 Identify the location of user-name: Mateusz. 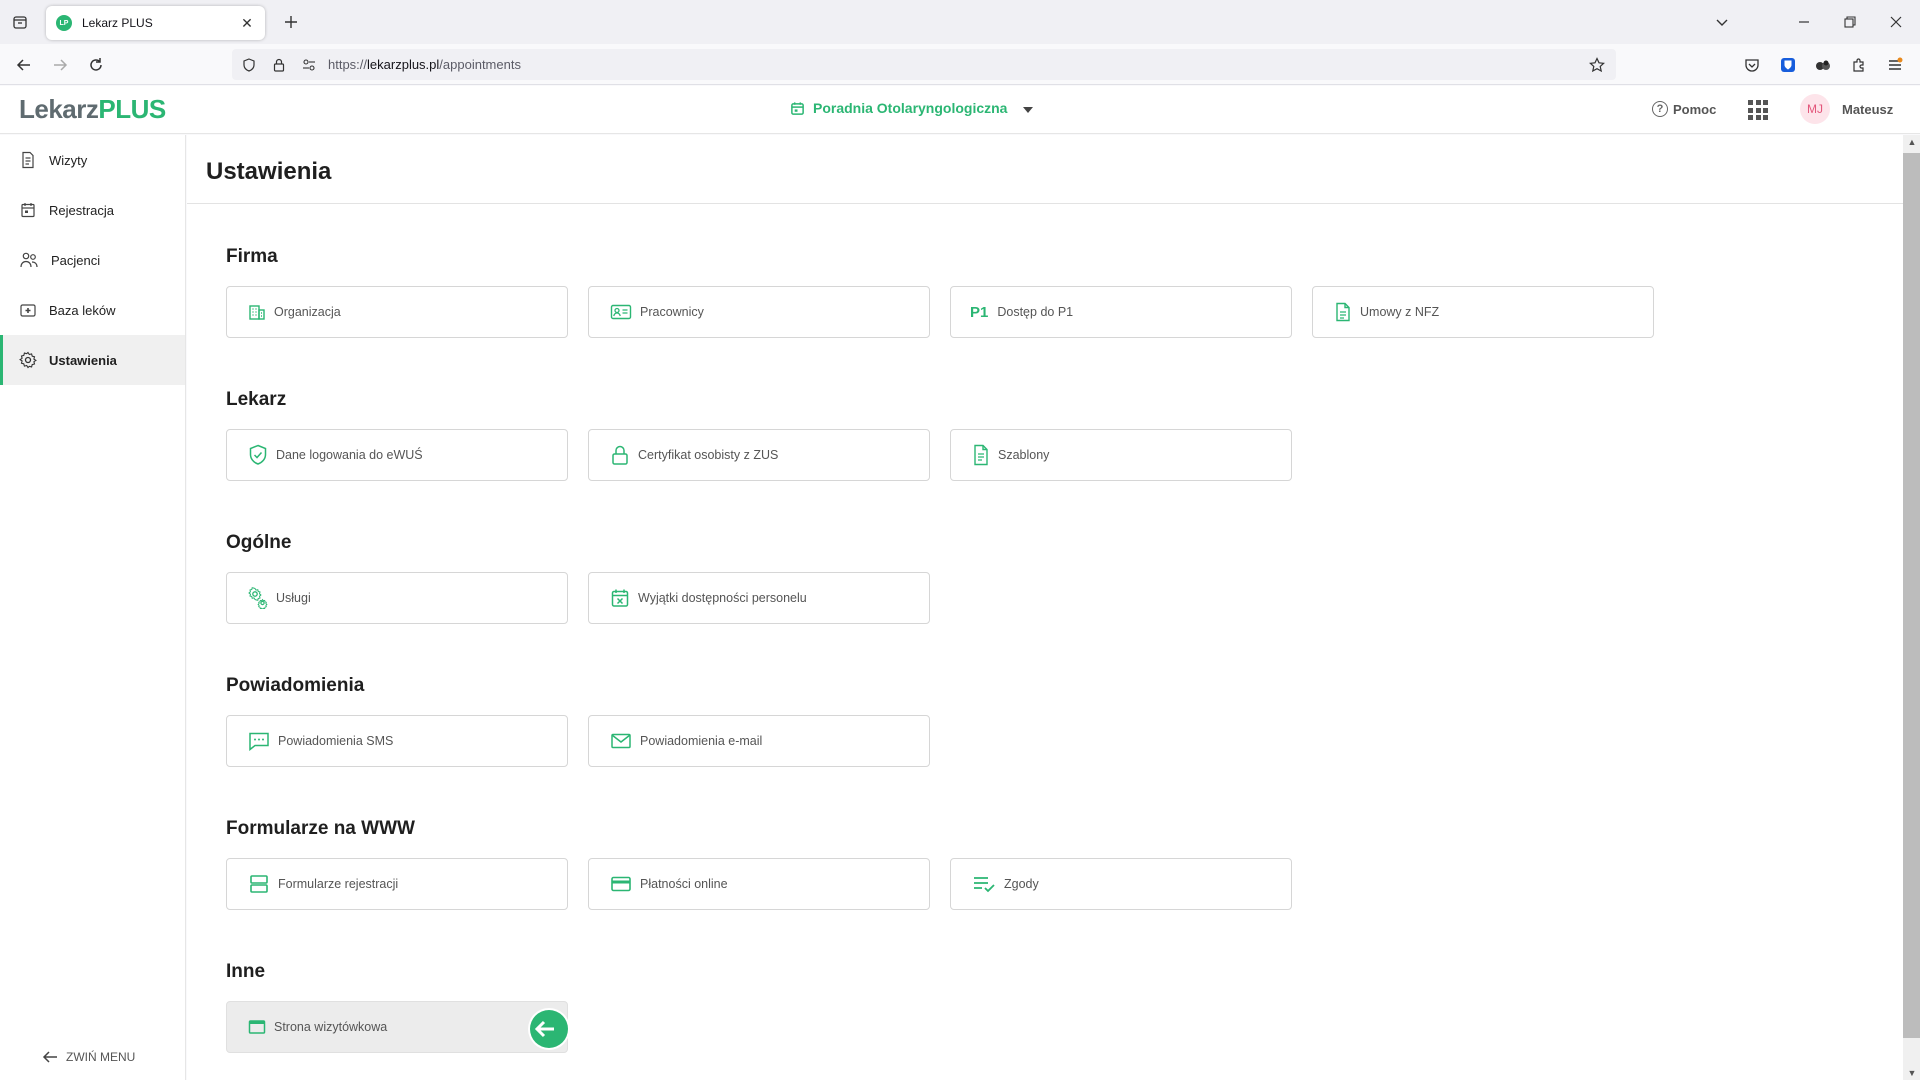
(1867, 109).